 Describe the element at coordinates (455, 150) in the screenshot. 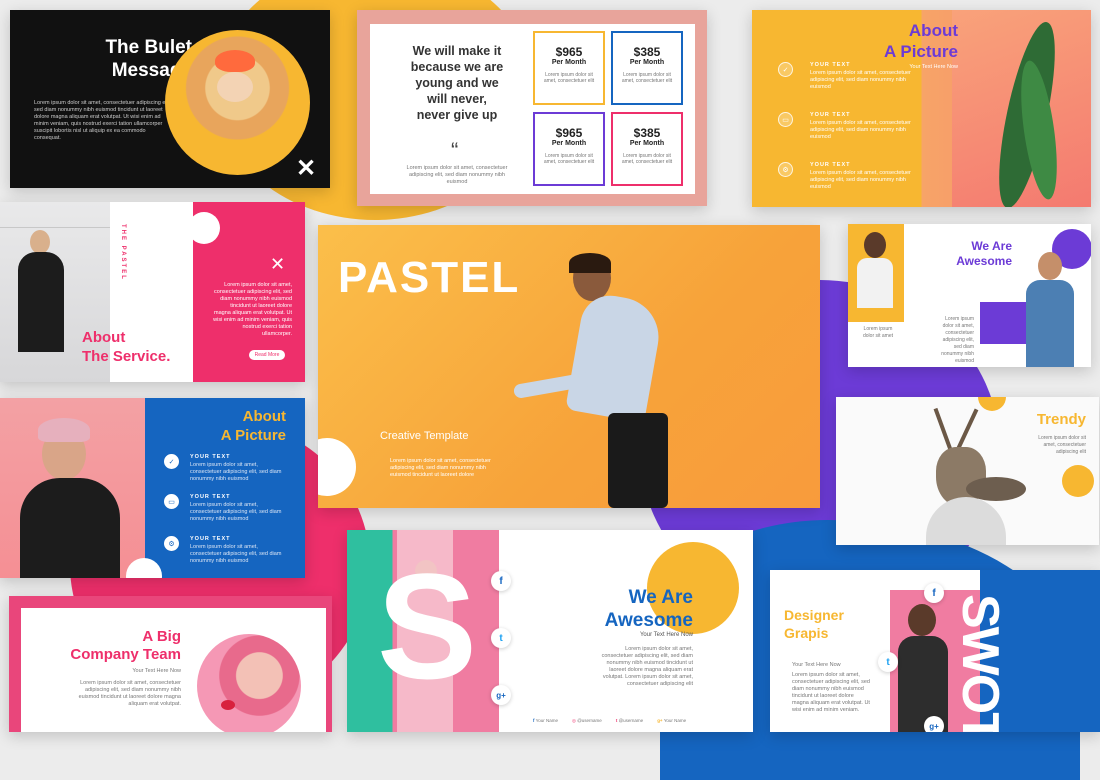

I see `quote-mark-icon: “` at that location.